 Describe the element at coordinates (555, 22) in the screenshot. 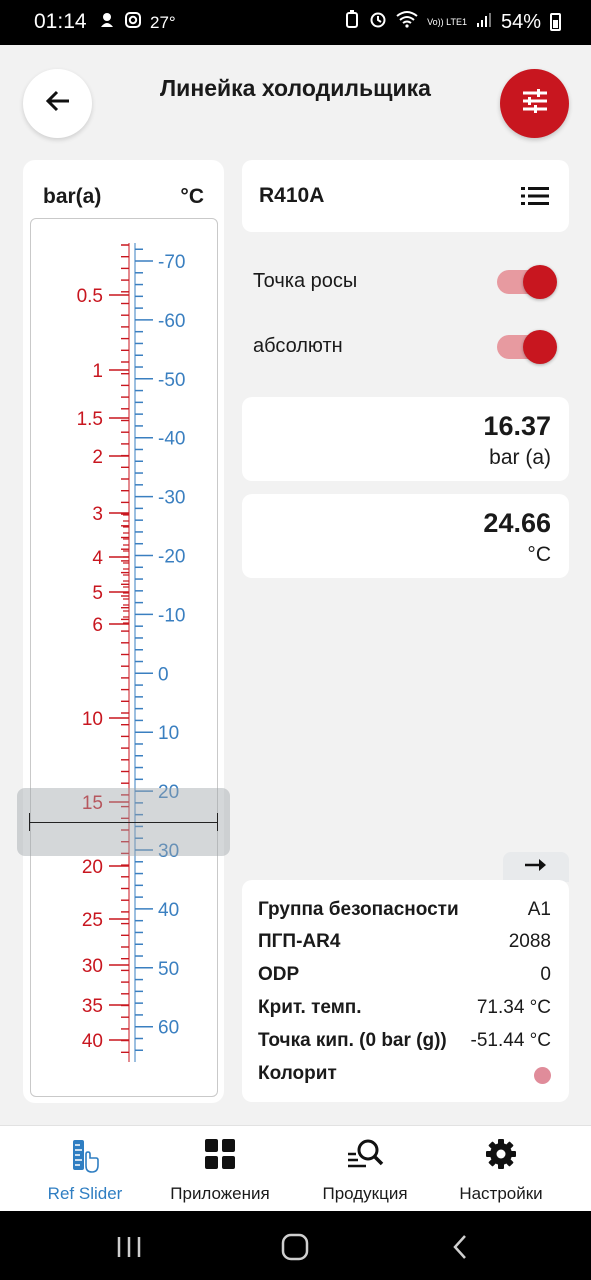

I see `battery-icon` at that location.